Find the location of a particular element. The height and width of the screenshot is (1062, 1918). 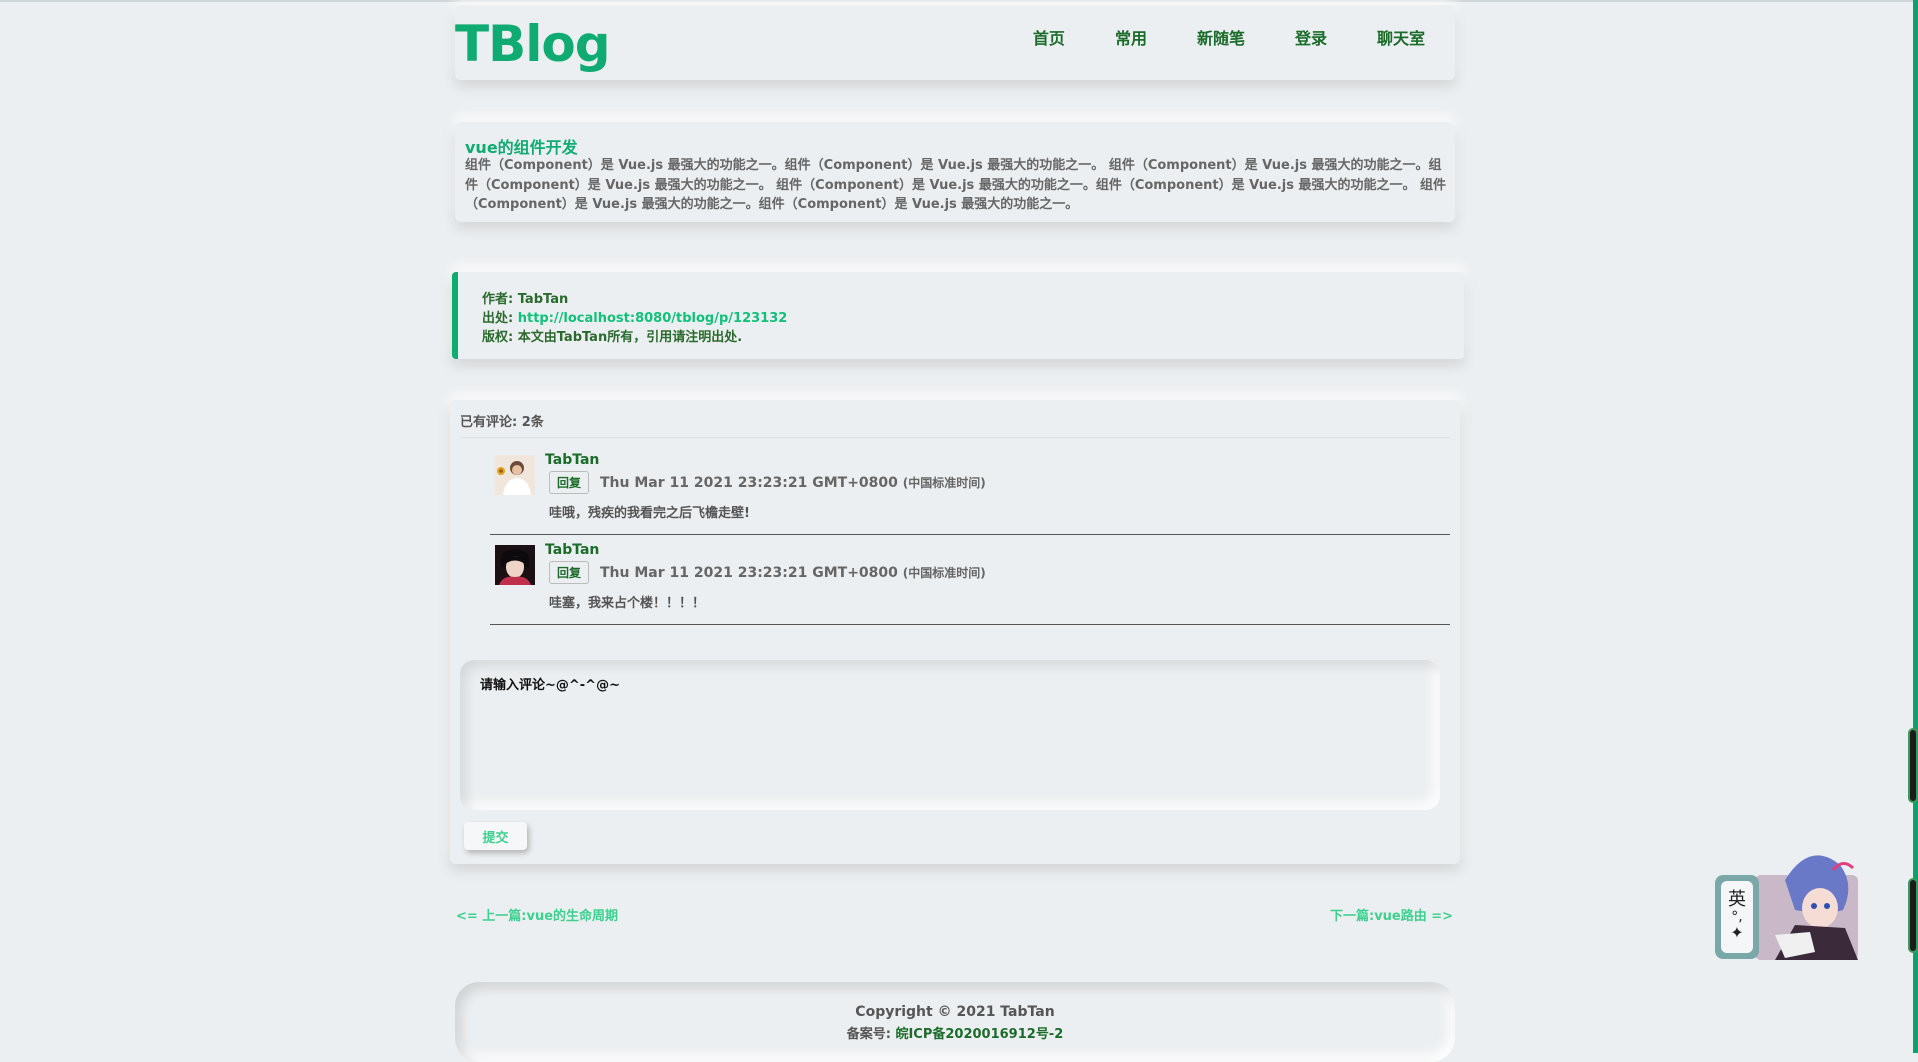

submit-button: 提交 is located at coordinates (495, 836).